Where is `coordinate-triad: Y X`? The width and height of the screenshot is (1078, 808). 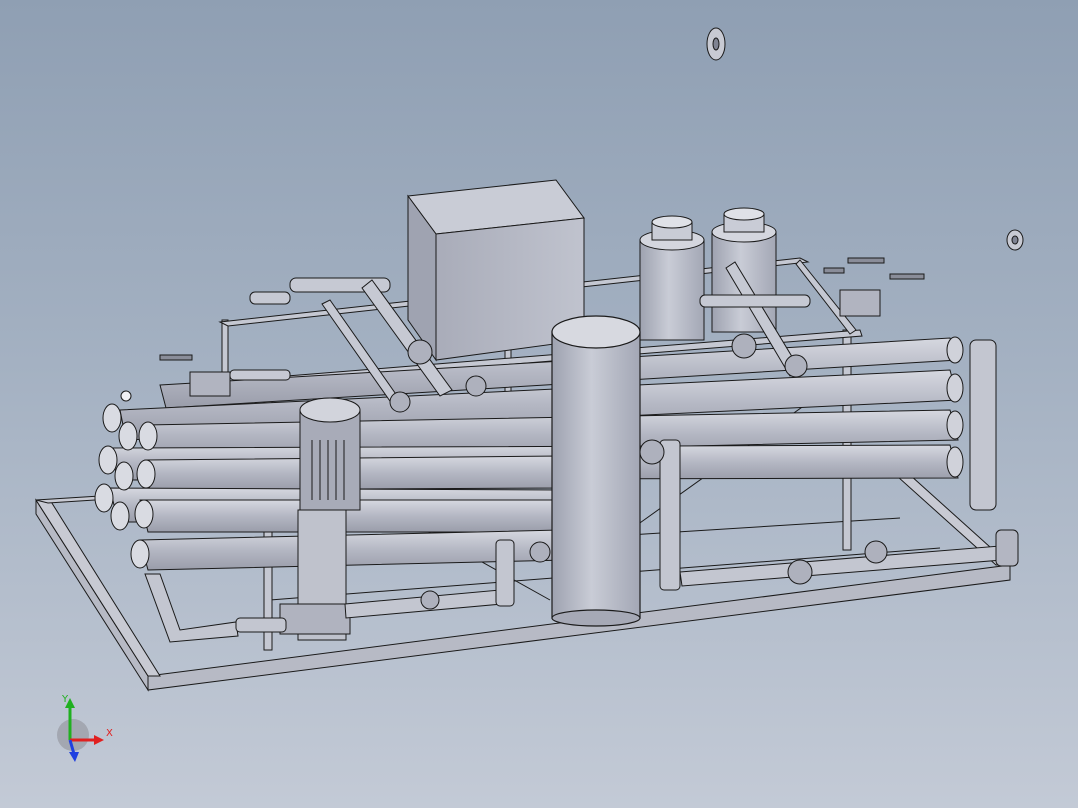 coordinate-triad: Y X is located at coordinates (80, 730).